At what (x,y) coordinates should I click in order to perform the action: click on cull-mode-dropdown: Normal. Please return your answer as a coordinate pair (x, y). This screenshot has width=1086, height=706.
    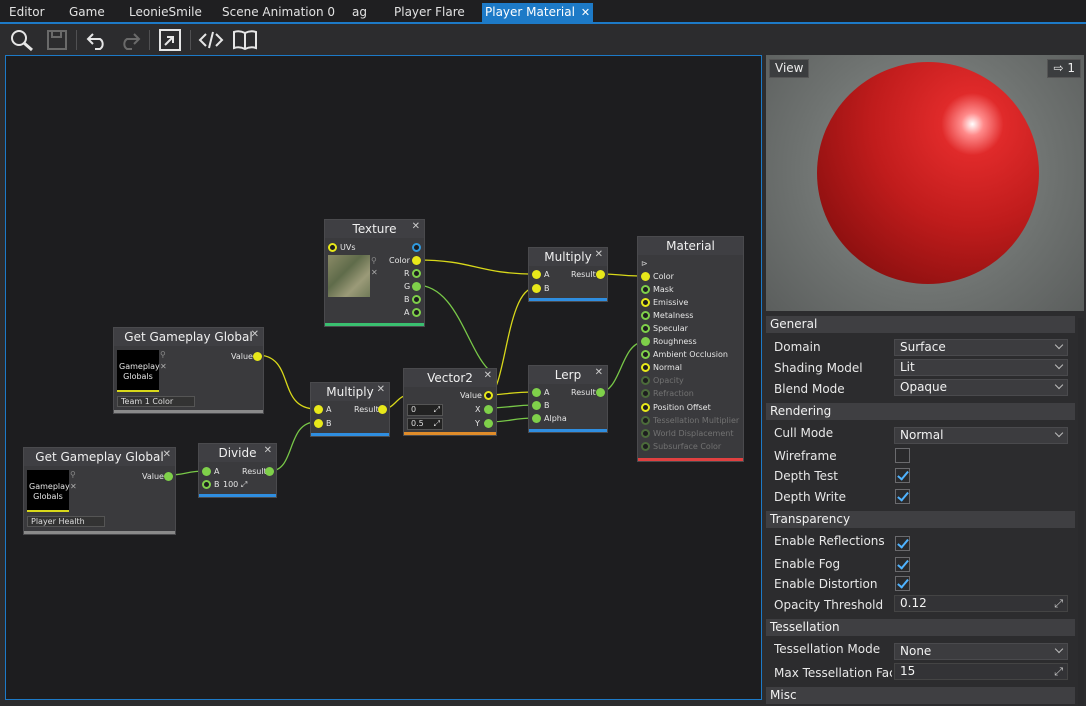
    Looking at the image, I should click on (981, 435).